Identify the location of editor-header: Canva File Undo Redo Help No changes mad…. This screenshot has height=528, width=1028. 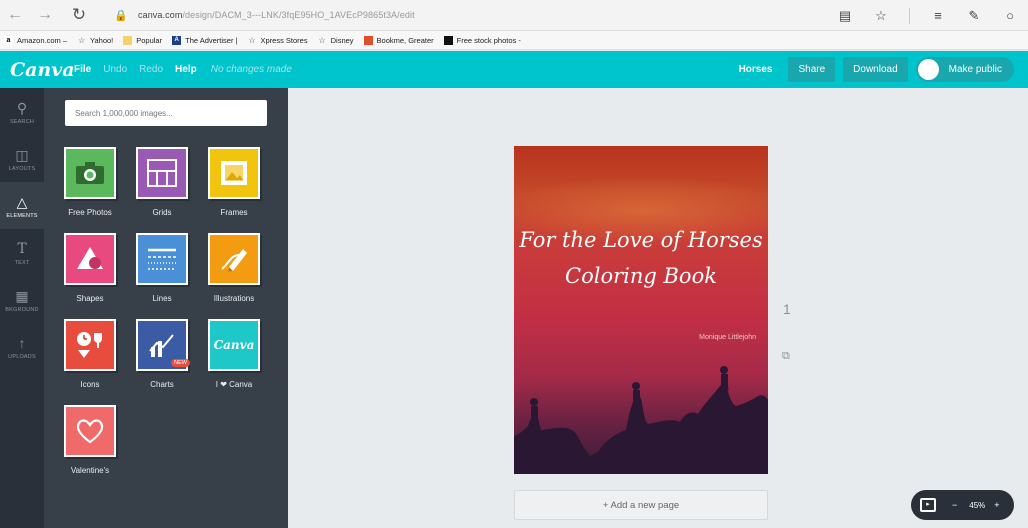
(514, 69).